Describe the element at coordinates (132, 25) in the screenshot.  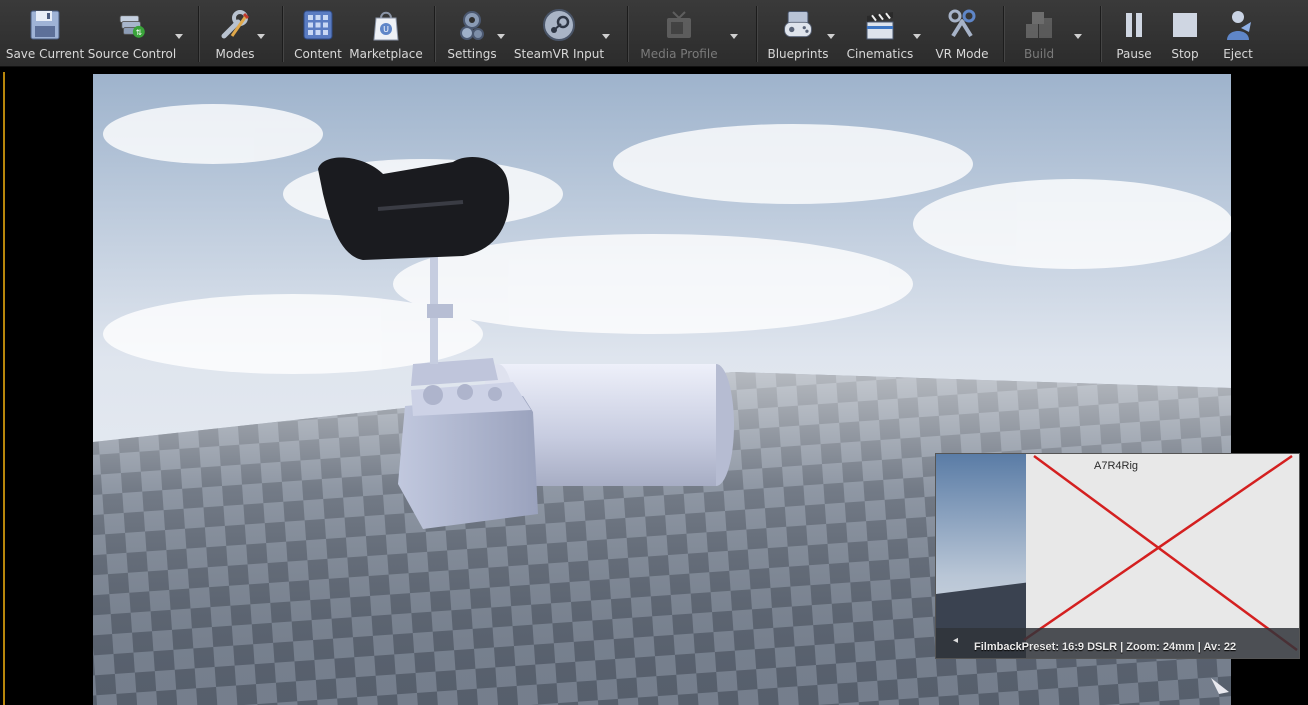
I see `source-control-icon: ⇅` at that location.